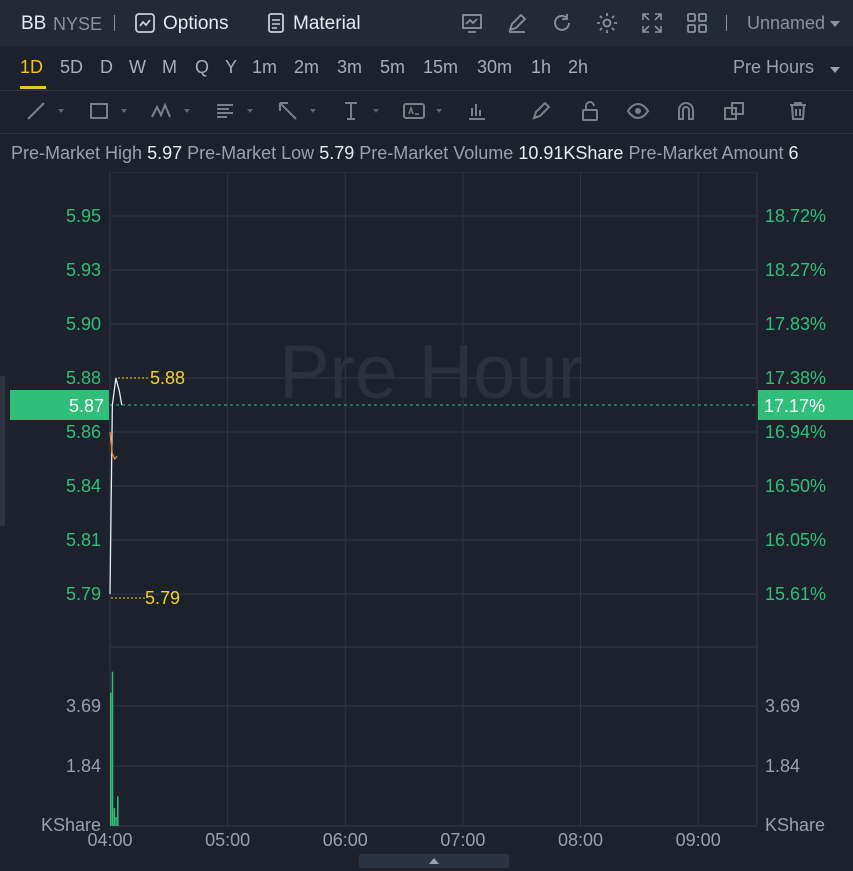 Image resolution: width=853 pixels, height=871 pixels. I want to click on document-icon, so click(276, 23).